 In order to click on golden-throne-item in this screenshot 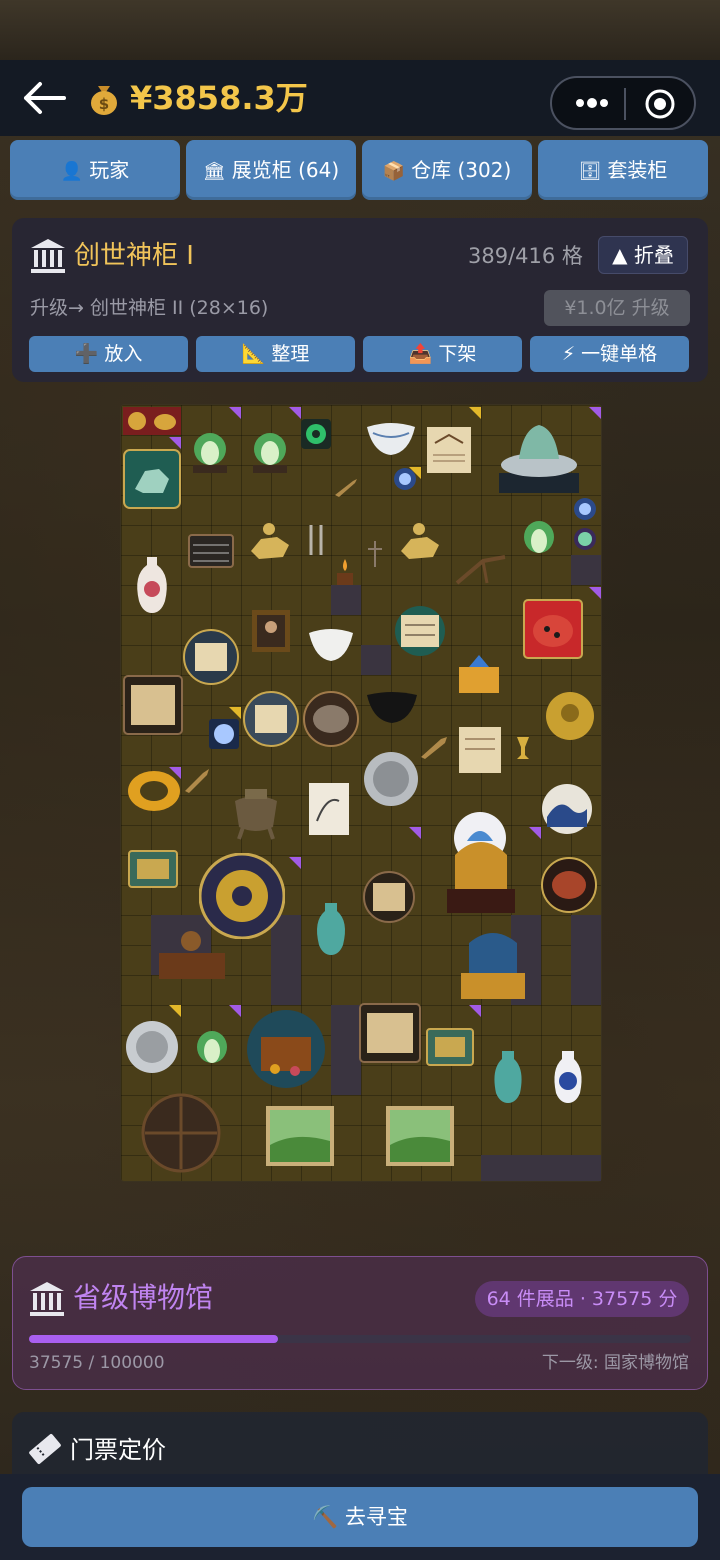, I will do `click(493, 962)`.